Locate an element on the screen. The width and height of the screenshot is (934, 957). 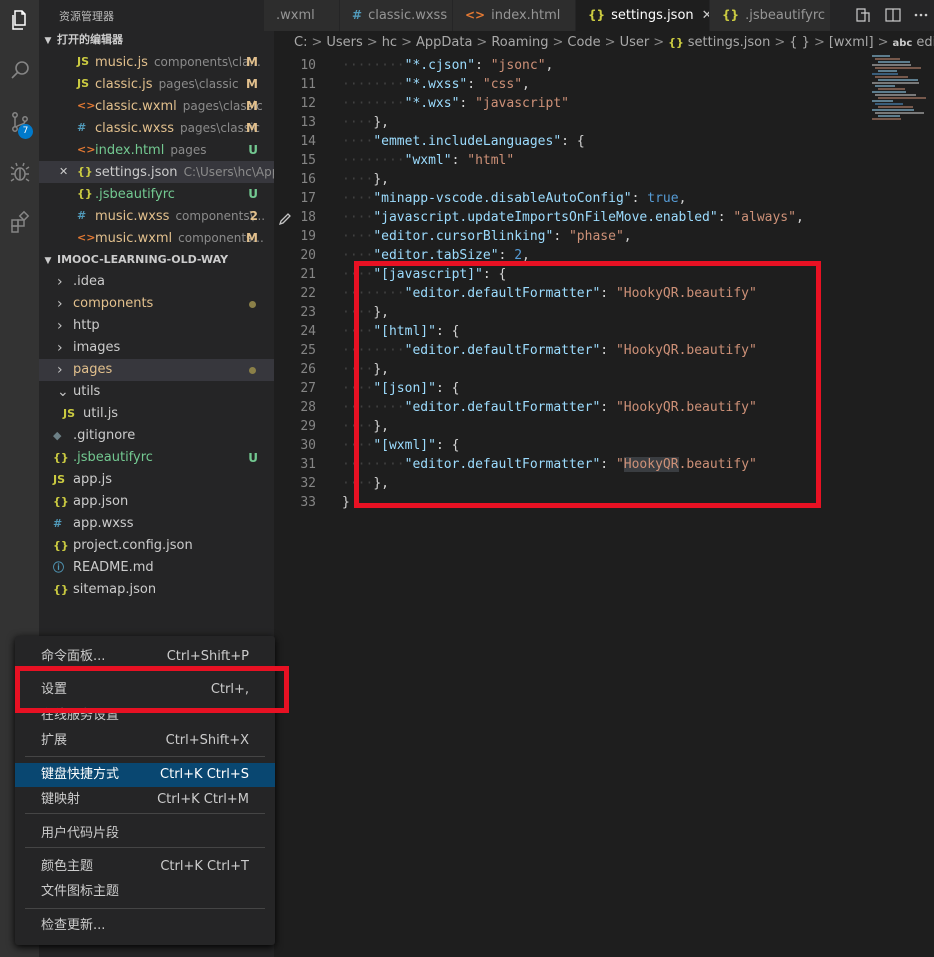
search-icon is located at coordinates (19, 70).